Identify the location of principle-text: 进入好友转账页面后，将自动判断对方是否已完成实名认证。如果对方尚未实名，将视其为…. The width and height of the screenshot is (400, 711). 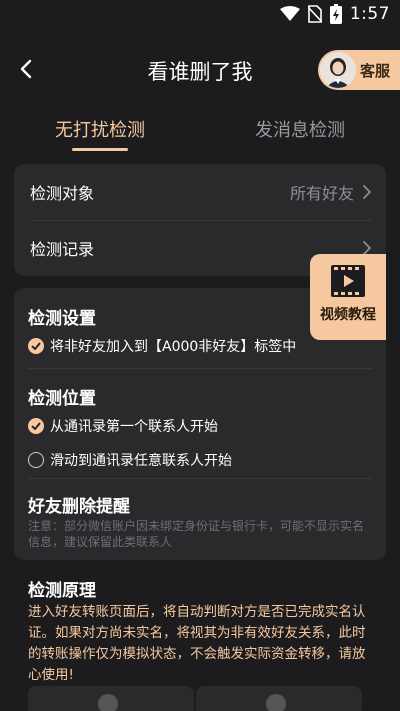
(197, 643).